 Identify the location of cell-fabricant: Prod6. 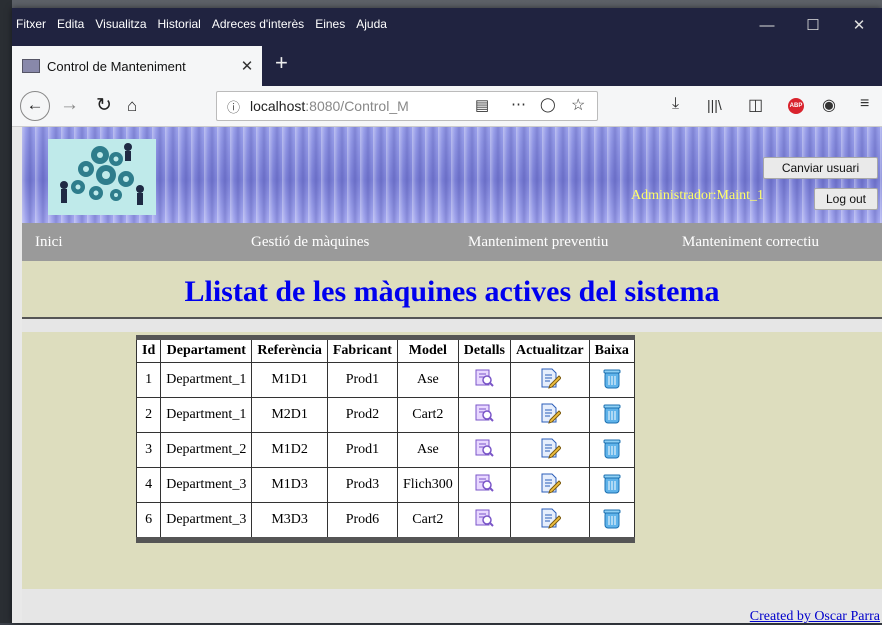
(362, 521).